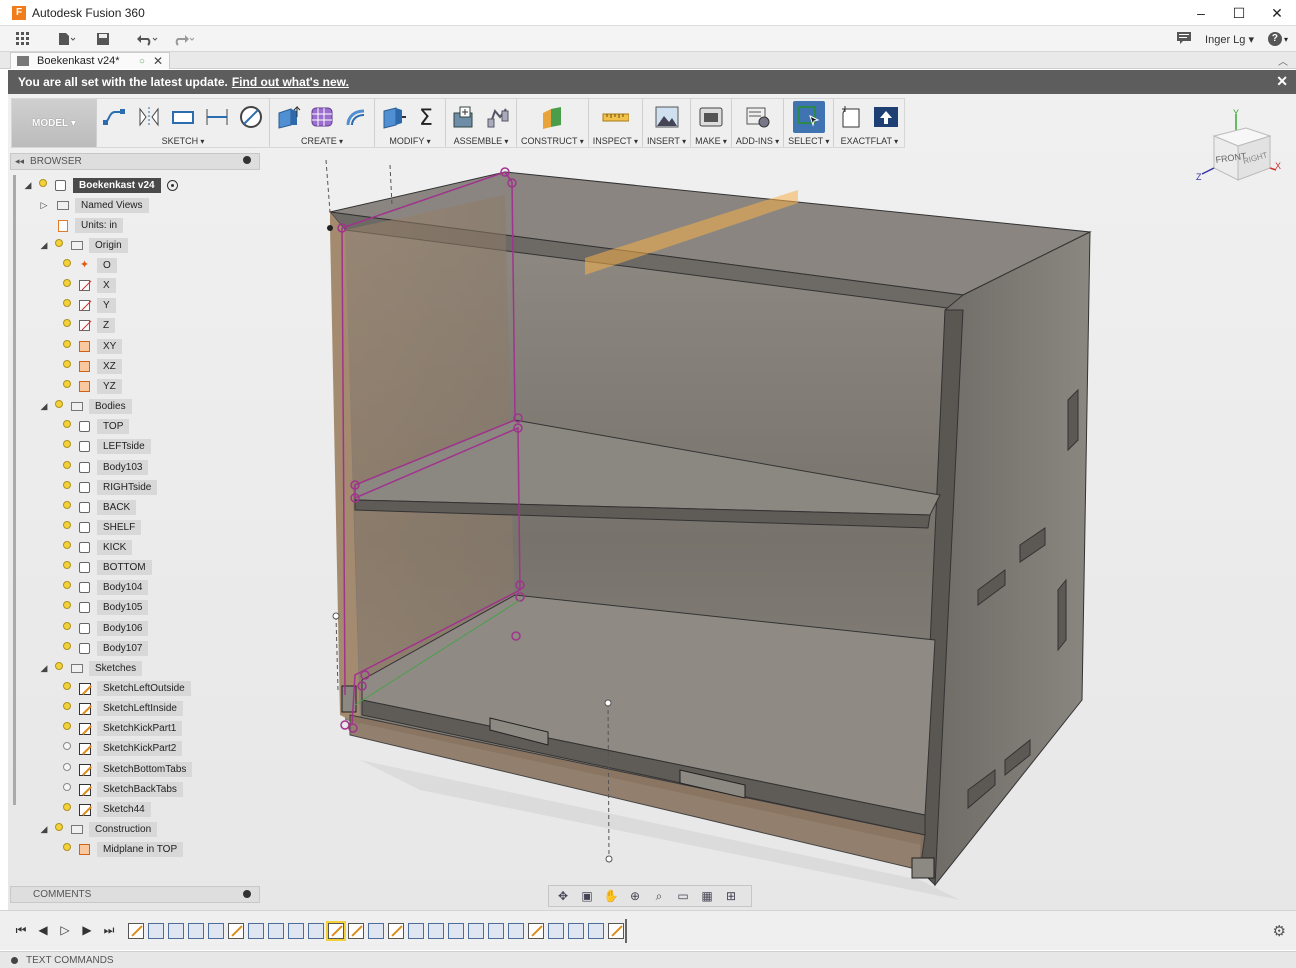  What do you see at coordinates (87, 285) in the screenshot?
I see `tree-item-x-axis: X` at bounding box center [87, 285].